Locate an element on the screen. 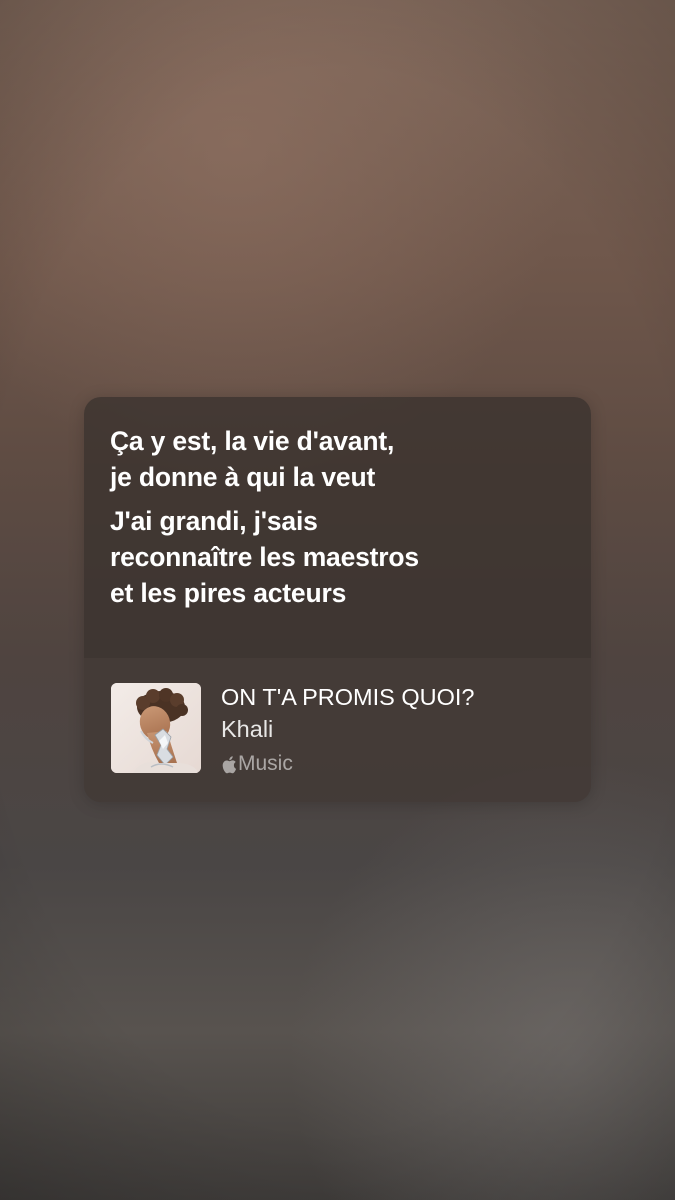 The width and height of the screenshot is (675, 1200). service-label: Music is located at coordinates (265, 763).